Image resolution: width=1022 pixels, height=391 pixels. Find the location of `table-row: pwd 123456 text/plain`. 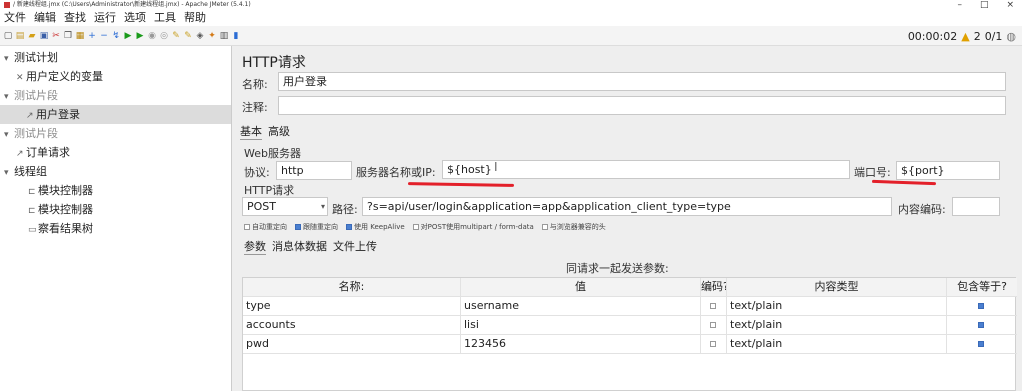

table-row: pwd 123456 text/plain is located at coordinates (630, 344).